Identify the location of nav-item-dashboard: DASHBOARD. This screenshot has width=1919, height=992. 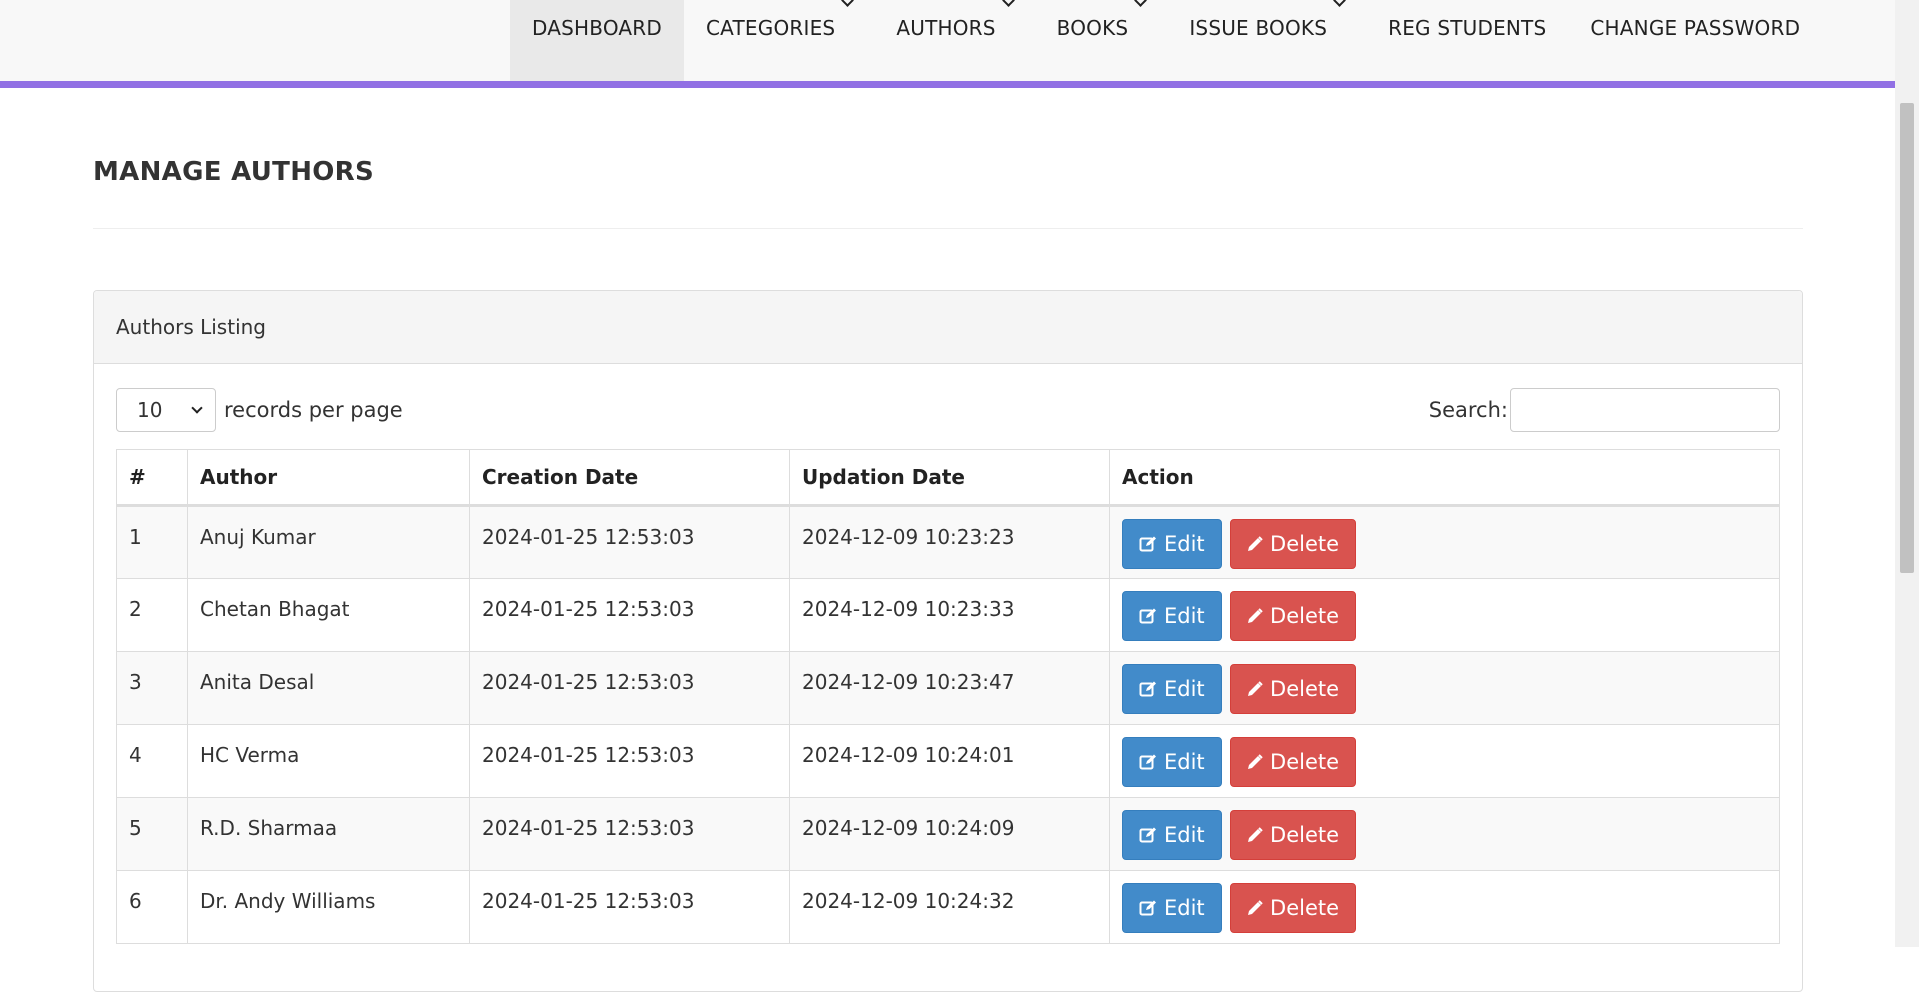
(597, 40).